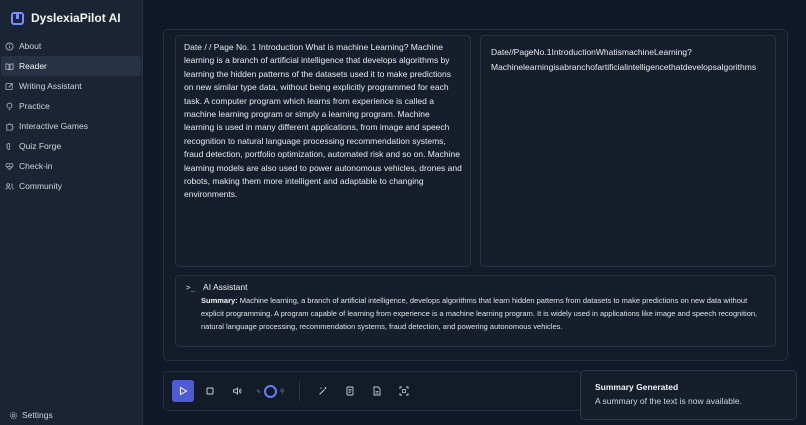 This screenshot has height=425, width=806. I want to click on sidebar-item-check-in: Check-in, so click(71, 166).